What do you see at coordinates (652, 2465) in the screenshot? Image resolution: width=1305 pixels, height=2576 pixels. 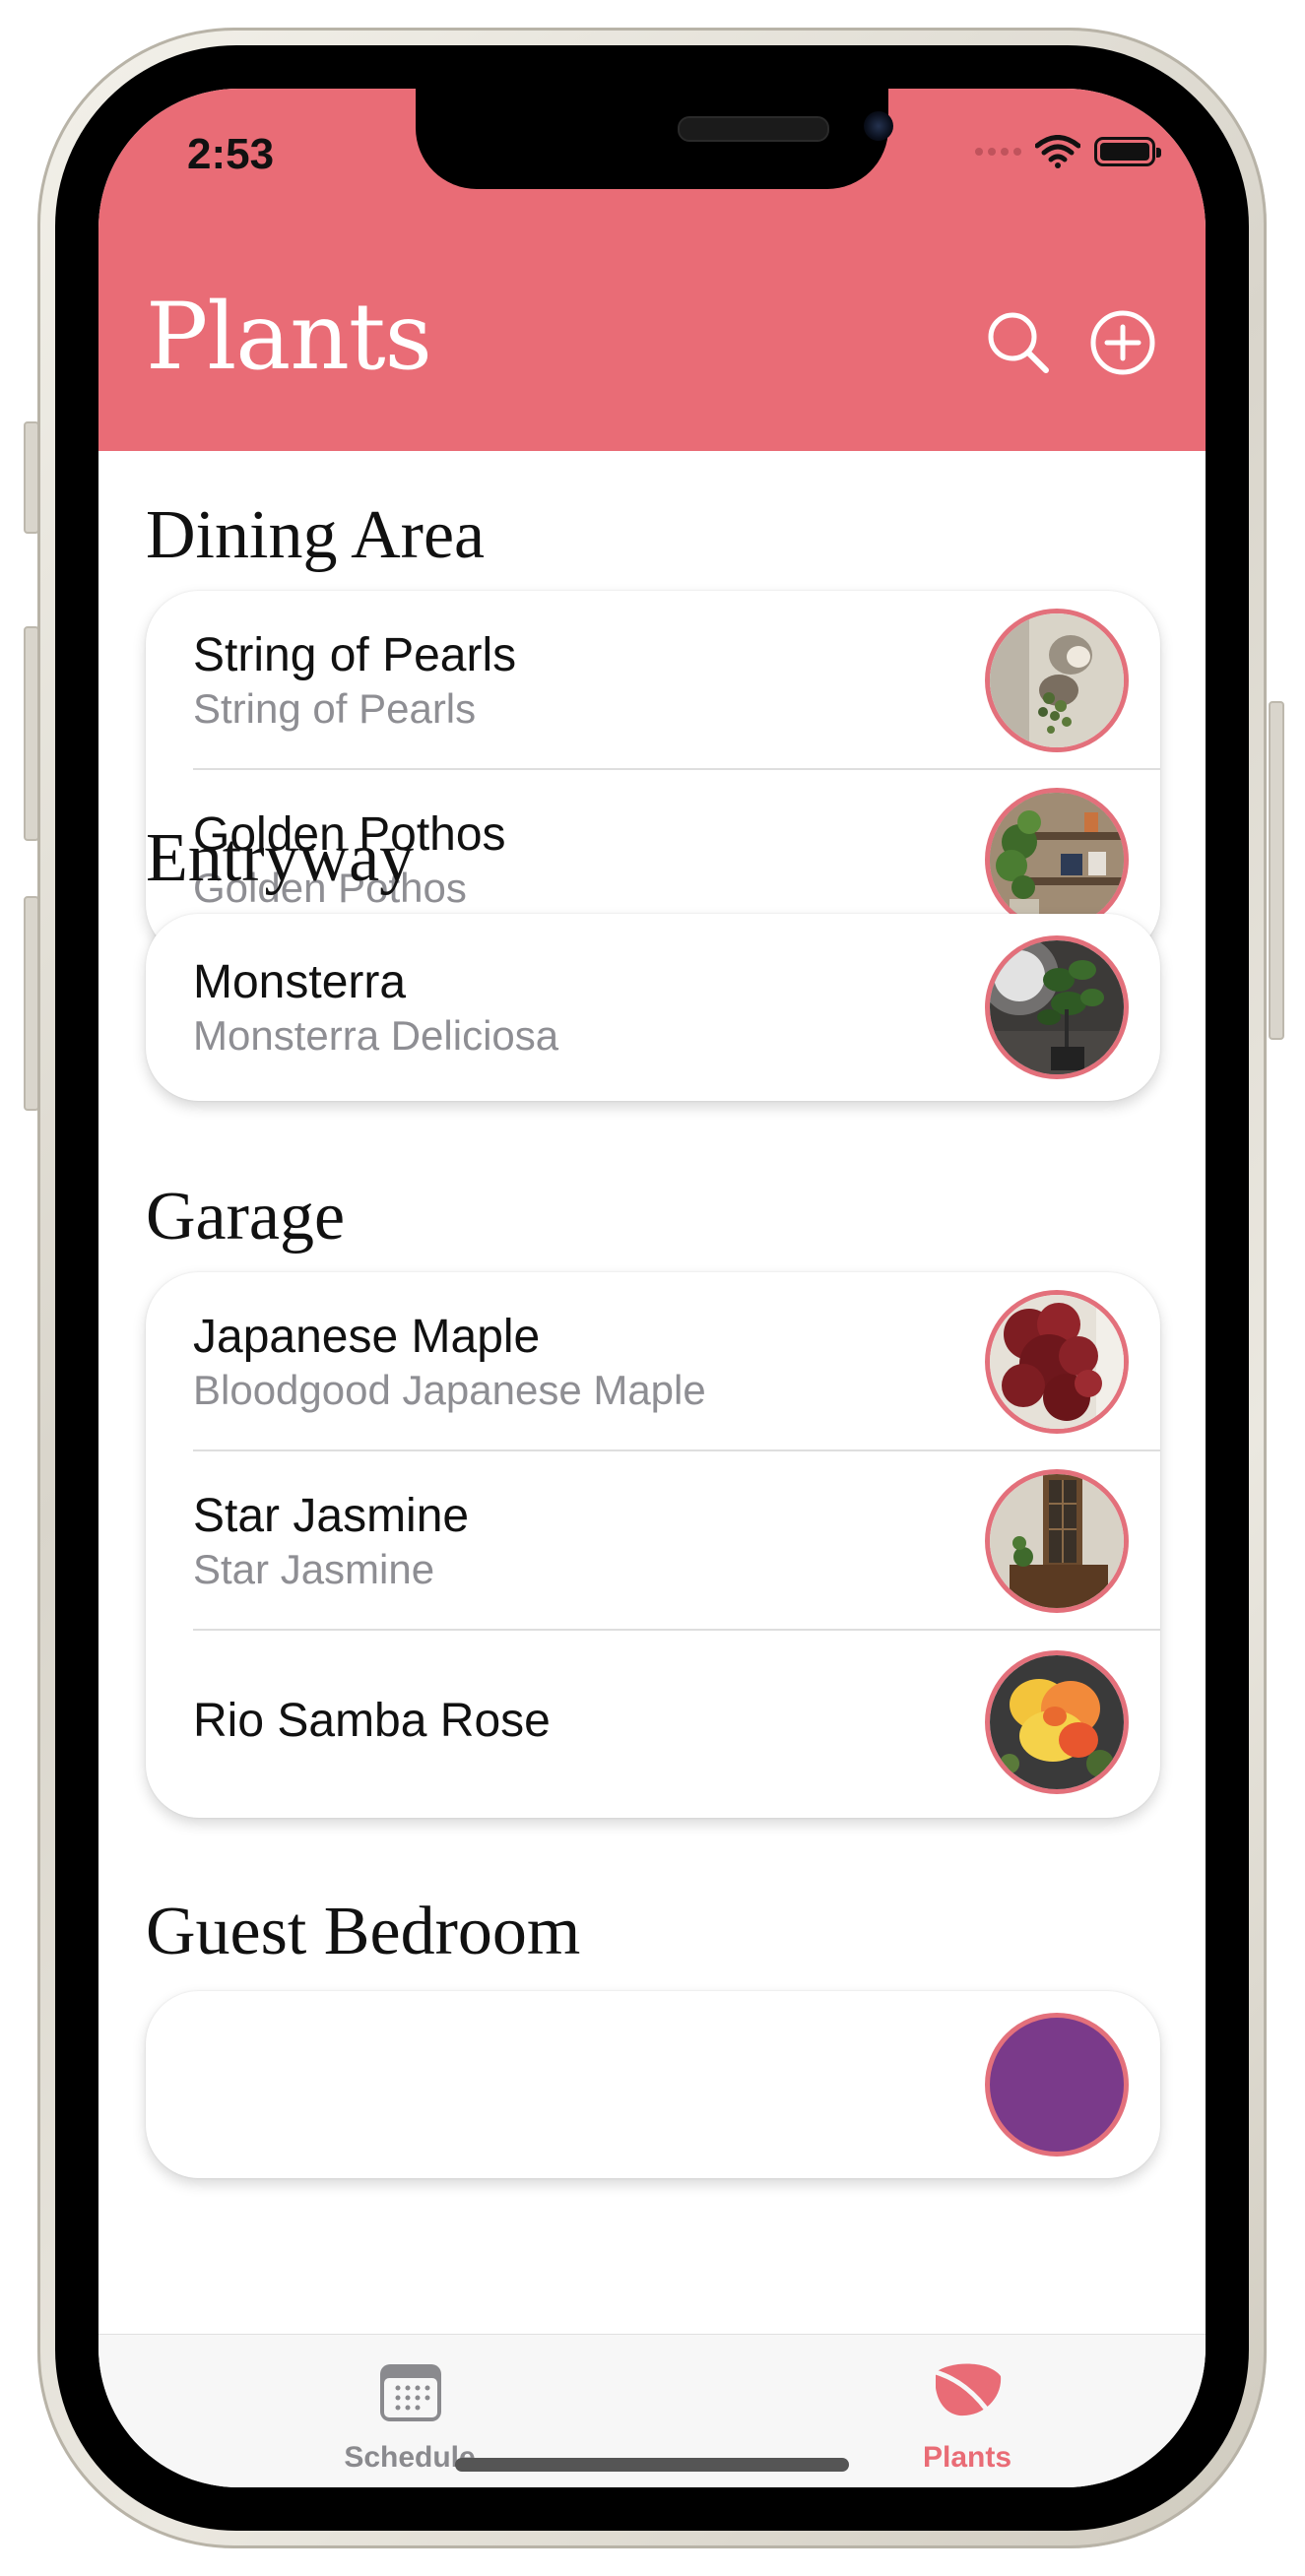 I see `home-indicator` at bounding box center [652, 2465].